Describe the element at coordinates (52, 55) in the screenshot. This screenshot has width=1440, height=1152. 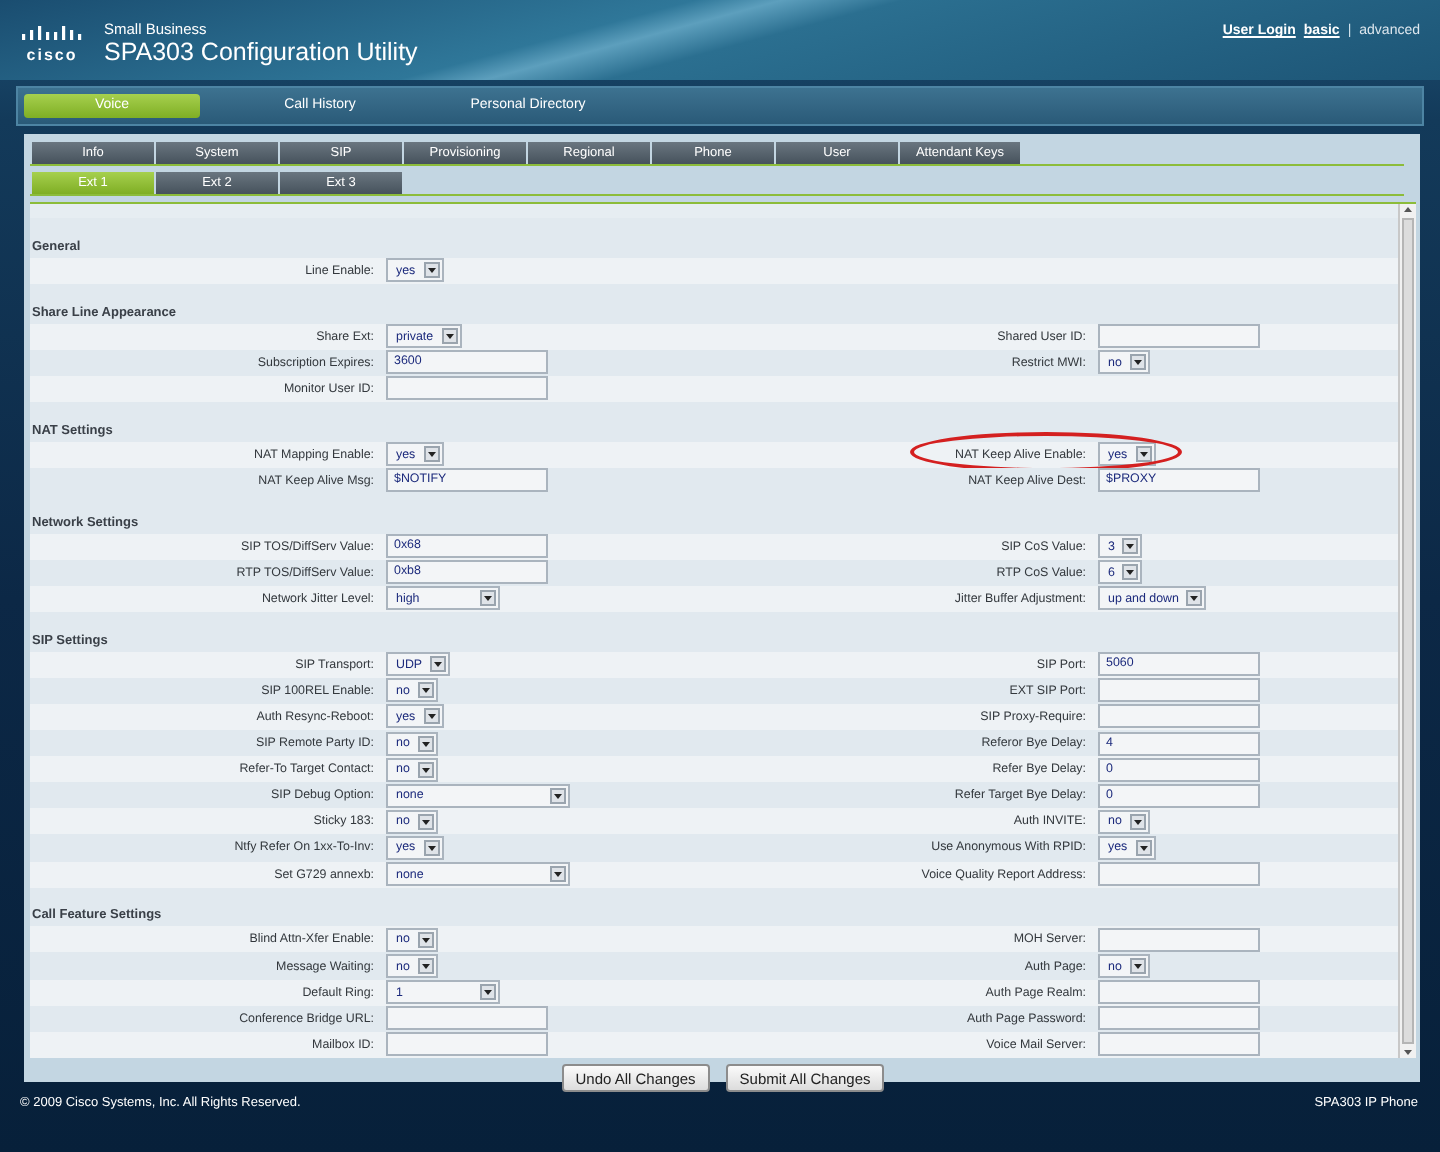
I see `logo-wordmark: cisco` at that location.